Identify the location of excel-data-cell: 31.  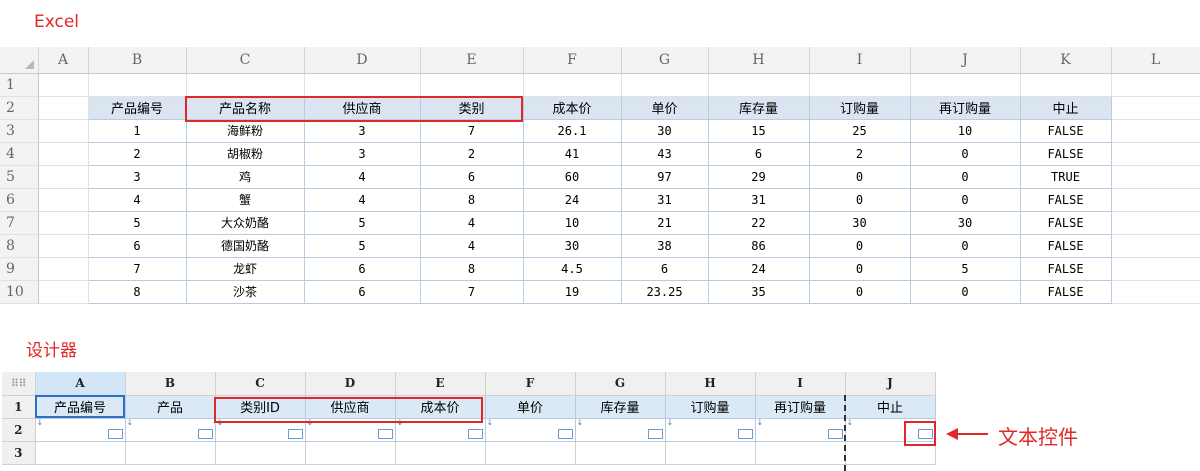
(665, 200).